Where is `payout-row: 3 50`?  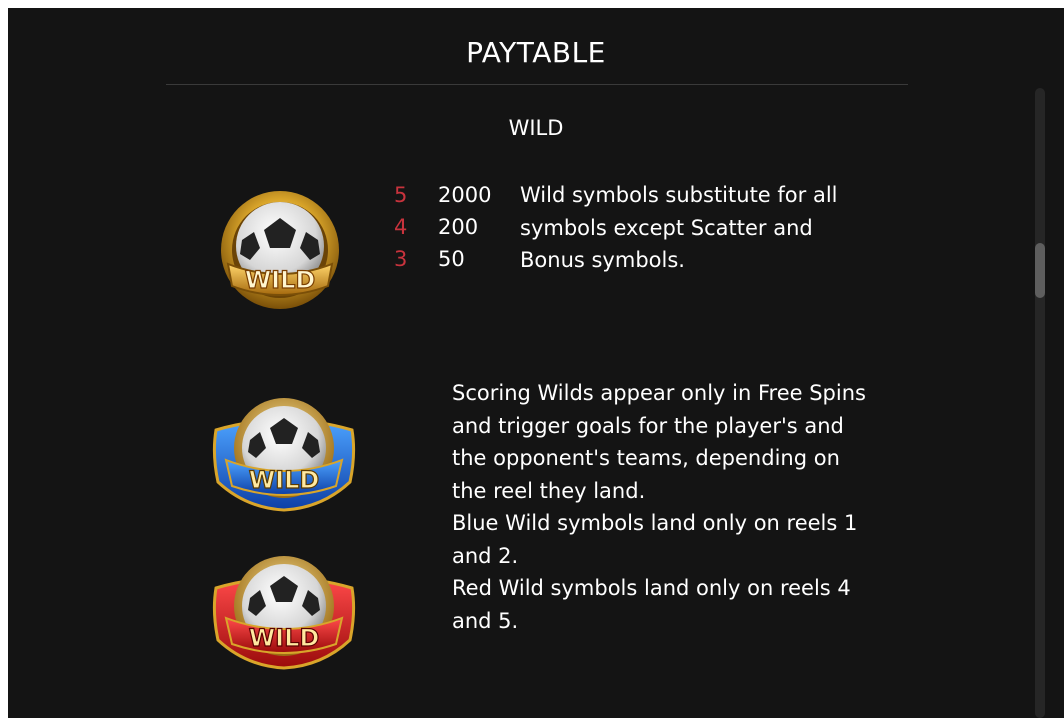
payout-row: 3 50 is located at coordinates (429, 259).